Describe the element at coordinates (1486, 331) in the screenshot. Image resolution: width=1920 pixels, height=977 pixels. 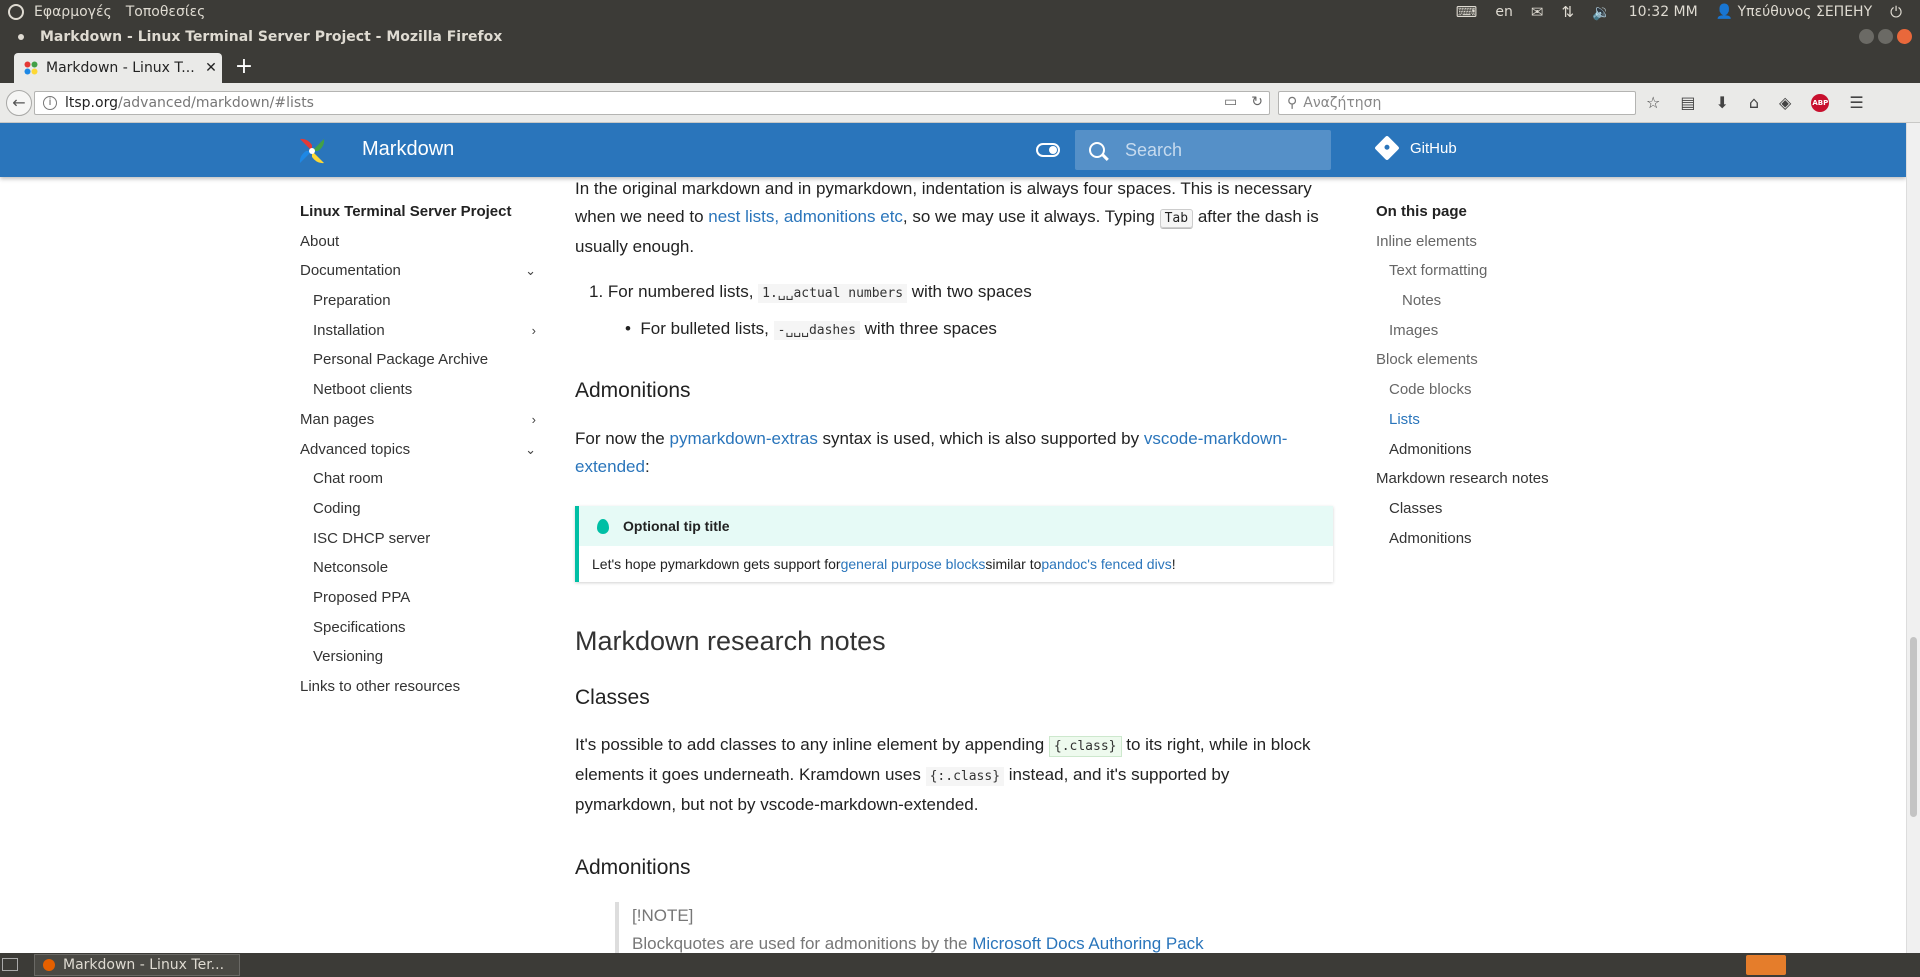
I see `toc-item-images: Images` at that location.